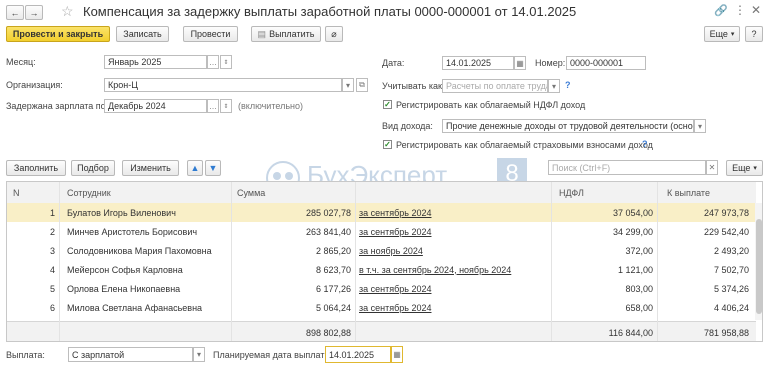 The image size is (768, 369). Describe the element at coordinates (36, 168) in the screenshot. I see `fill-button: Заполнить` at that location.